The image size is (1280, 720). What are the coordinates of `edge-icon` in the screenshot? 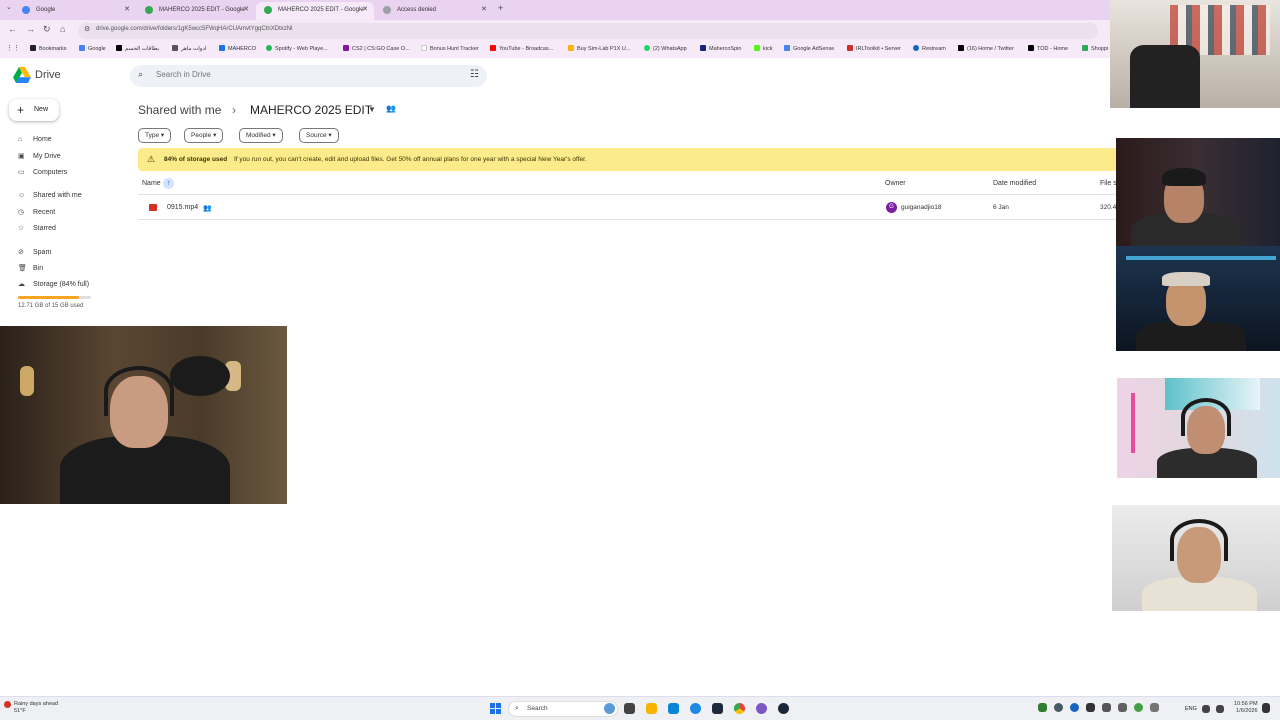 It's located at (695, 708).